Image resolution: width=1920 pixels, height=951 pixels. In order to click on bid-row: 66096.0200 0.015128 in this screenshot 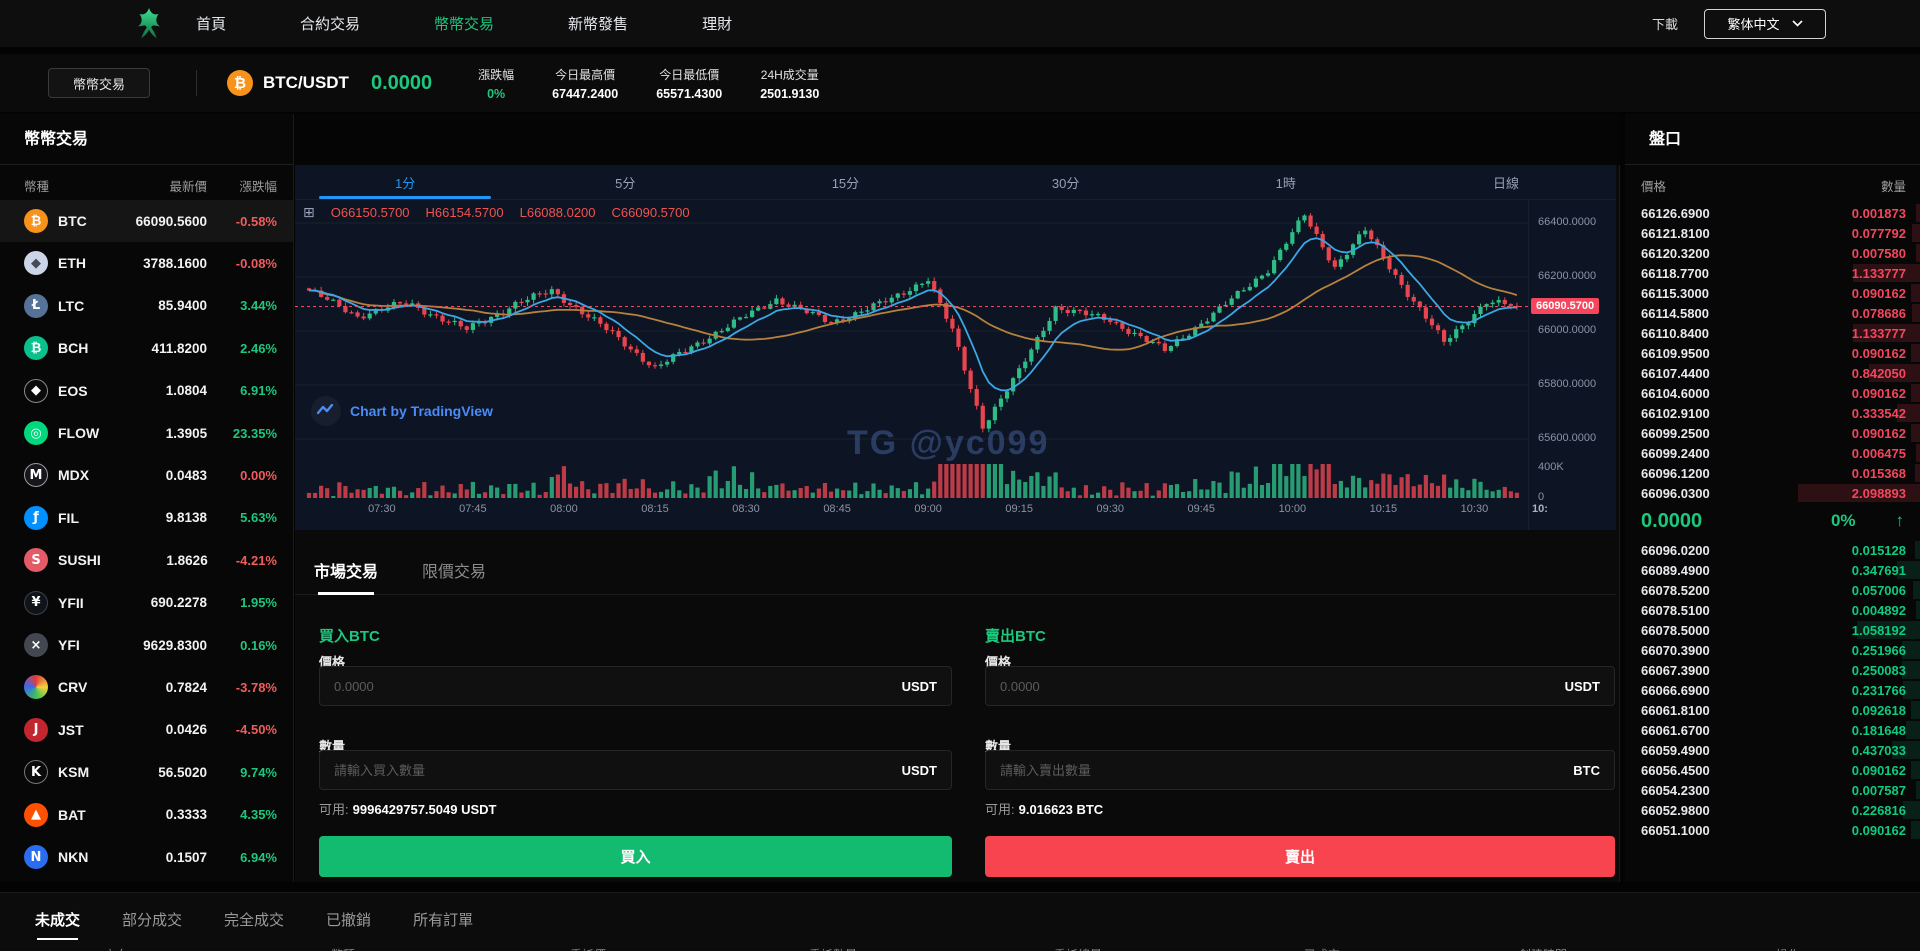, I will do `click(1772, 550)`.